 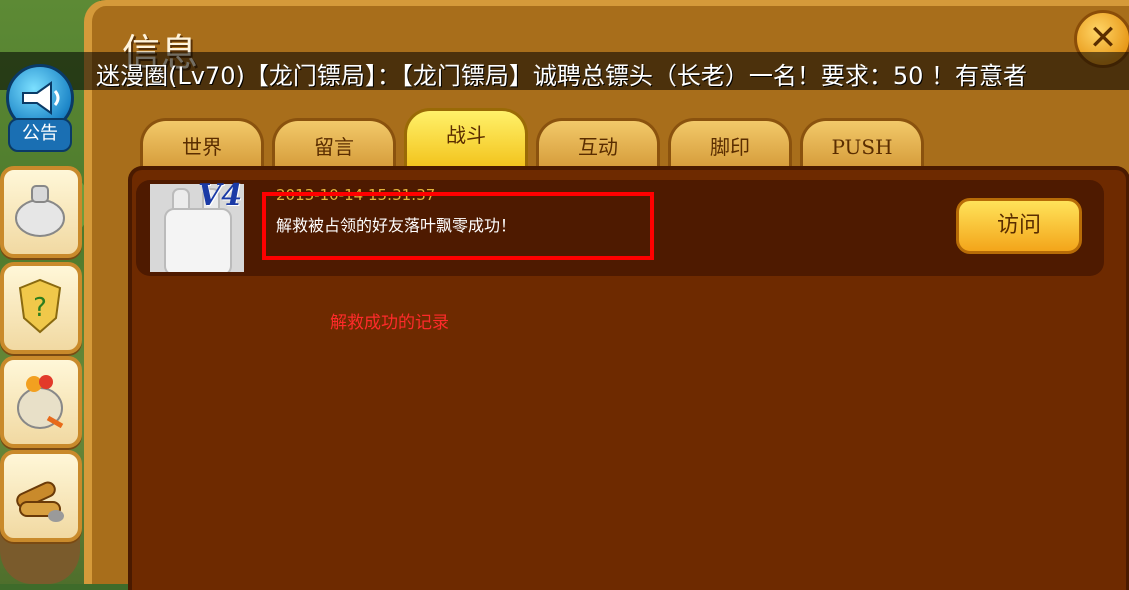 I want to click on highlight-box, so click(x=458, y=226).